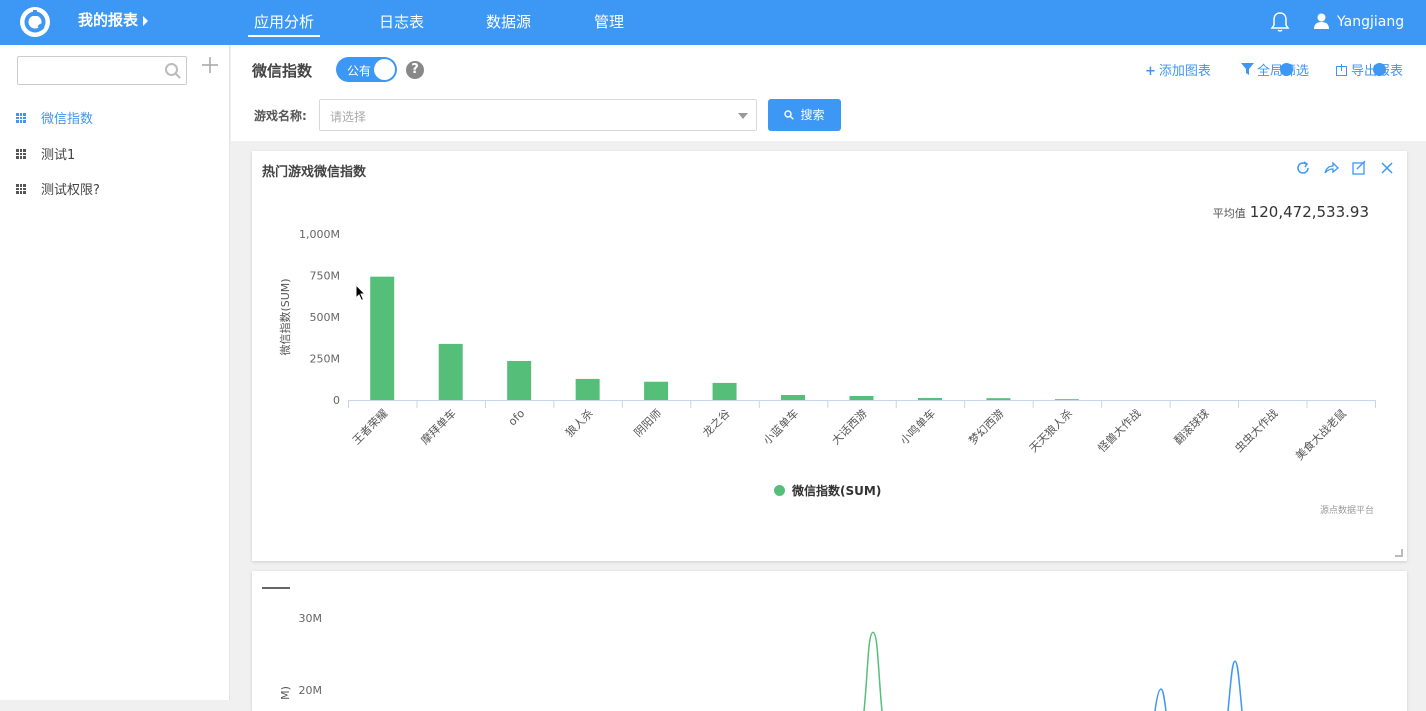  I want to click on app-logo-icon, so click(35, 22).